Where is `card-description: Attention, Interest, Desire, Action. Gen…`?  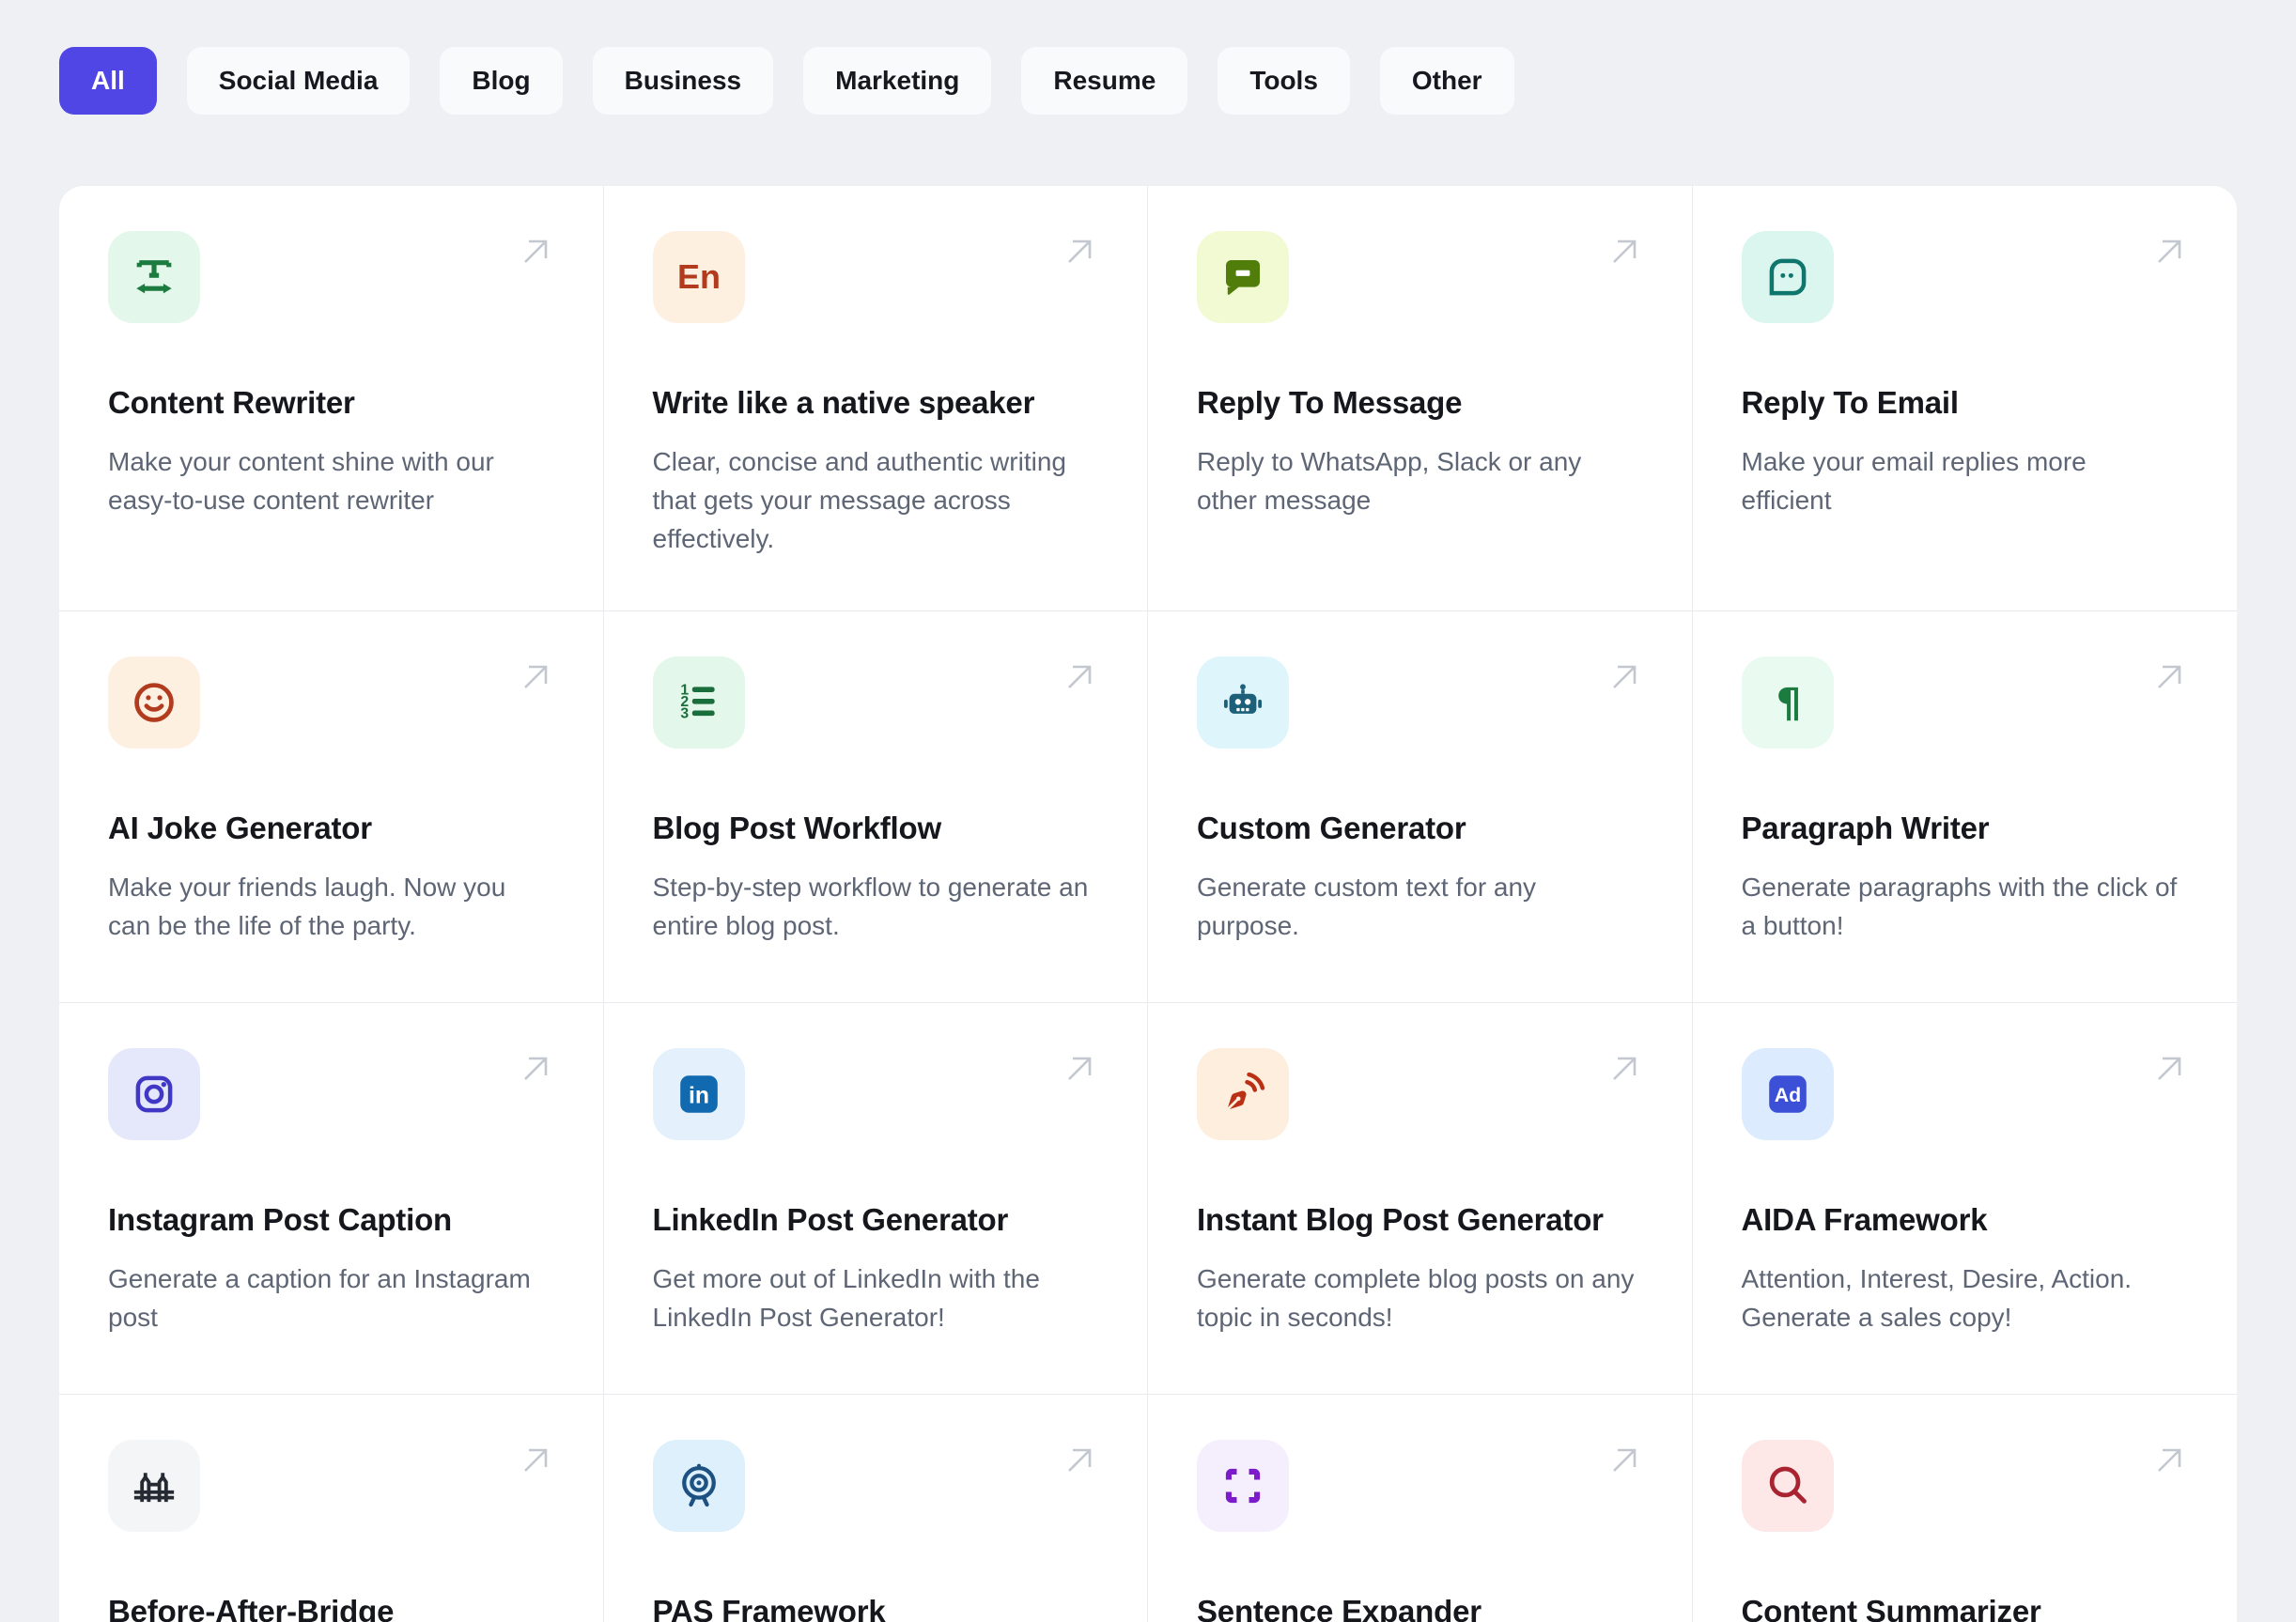
card-description: Attention, Interest, Desire, Action. Gen… is located at coordinates (1937, 1298).